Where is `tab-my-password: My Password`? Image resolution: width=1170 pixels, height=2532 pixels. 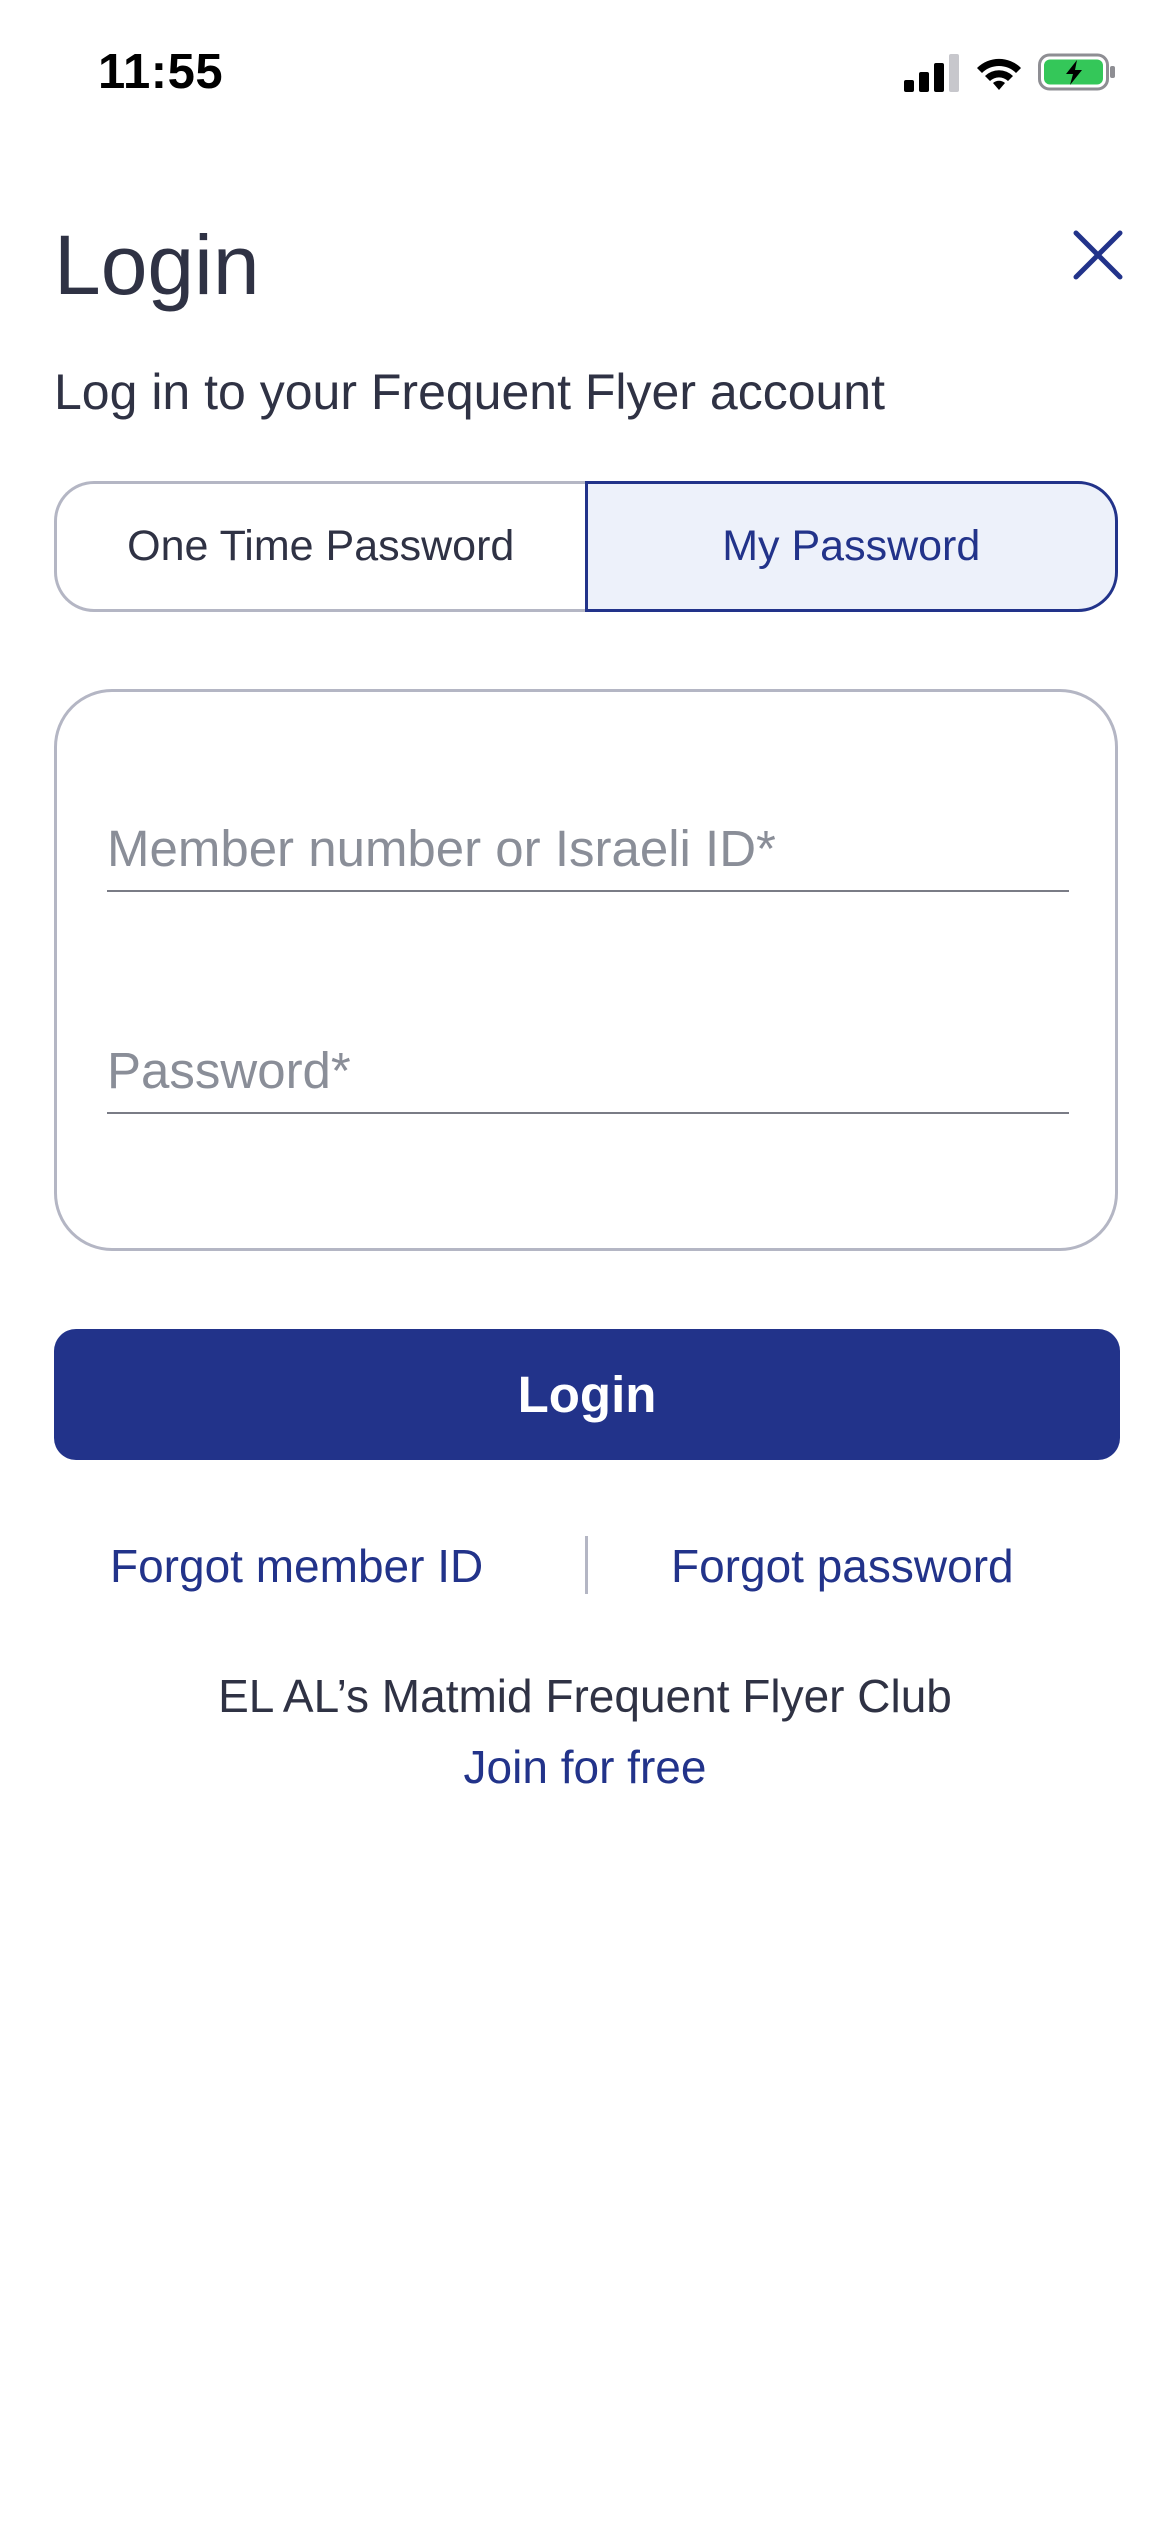 tab-my-password: My Password is located at coordinates (851, 546).